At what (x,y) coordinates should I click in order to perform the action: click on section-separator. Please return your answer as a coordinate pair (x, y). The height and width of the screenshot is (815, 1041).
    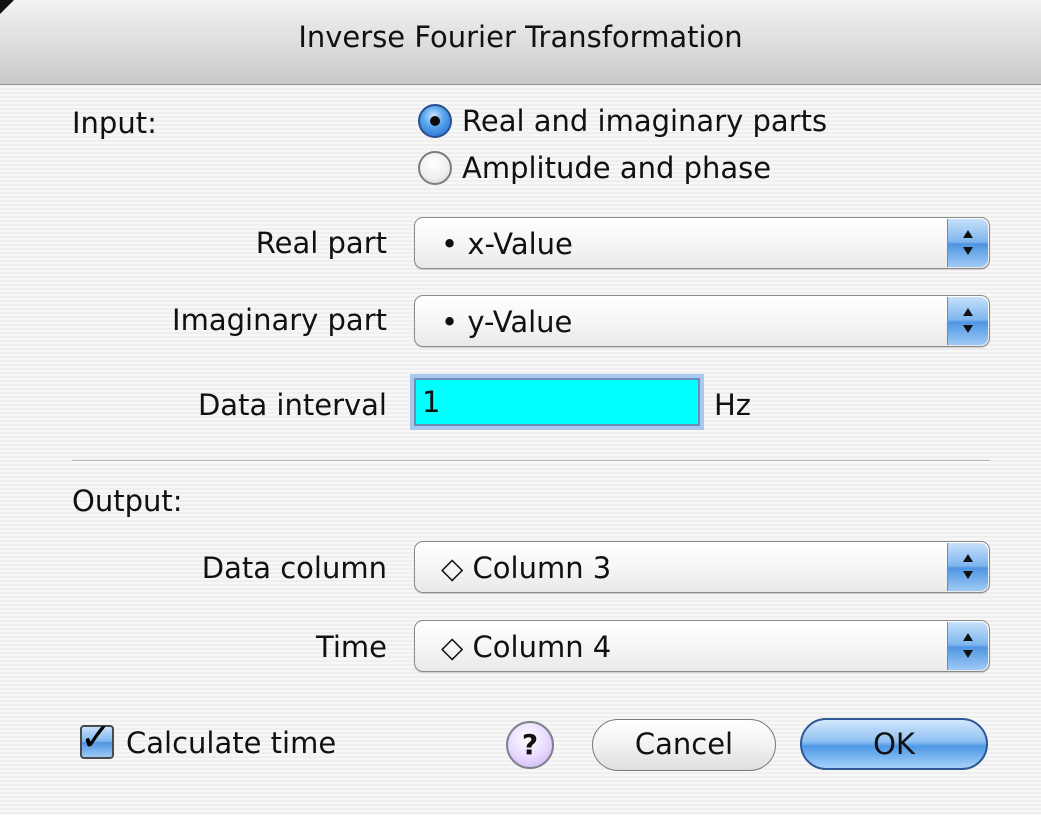
    Looking at the image, I should click on (531, 461).